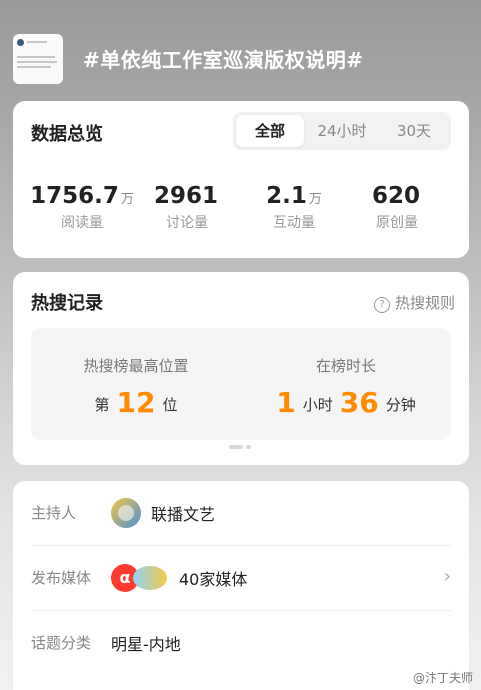 The width and height of the screenshot is (481, 690). Describe the element at coordinates (294, 223) in the screenshot. I see `stat-label: 互动量` at that location.